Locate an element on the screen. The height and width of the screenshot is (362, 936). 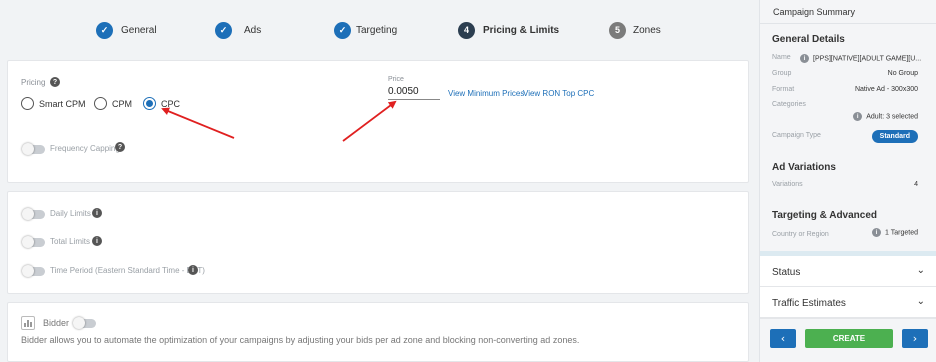
categories-key: Categories is located at coordinates (789, 104).